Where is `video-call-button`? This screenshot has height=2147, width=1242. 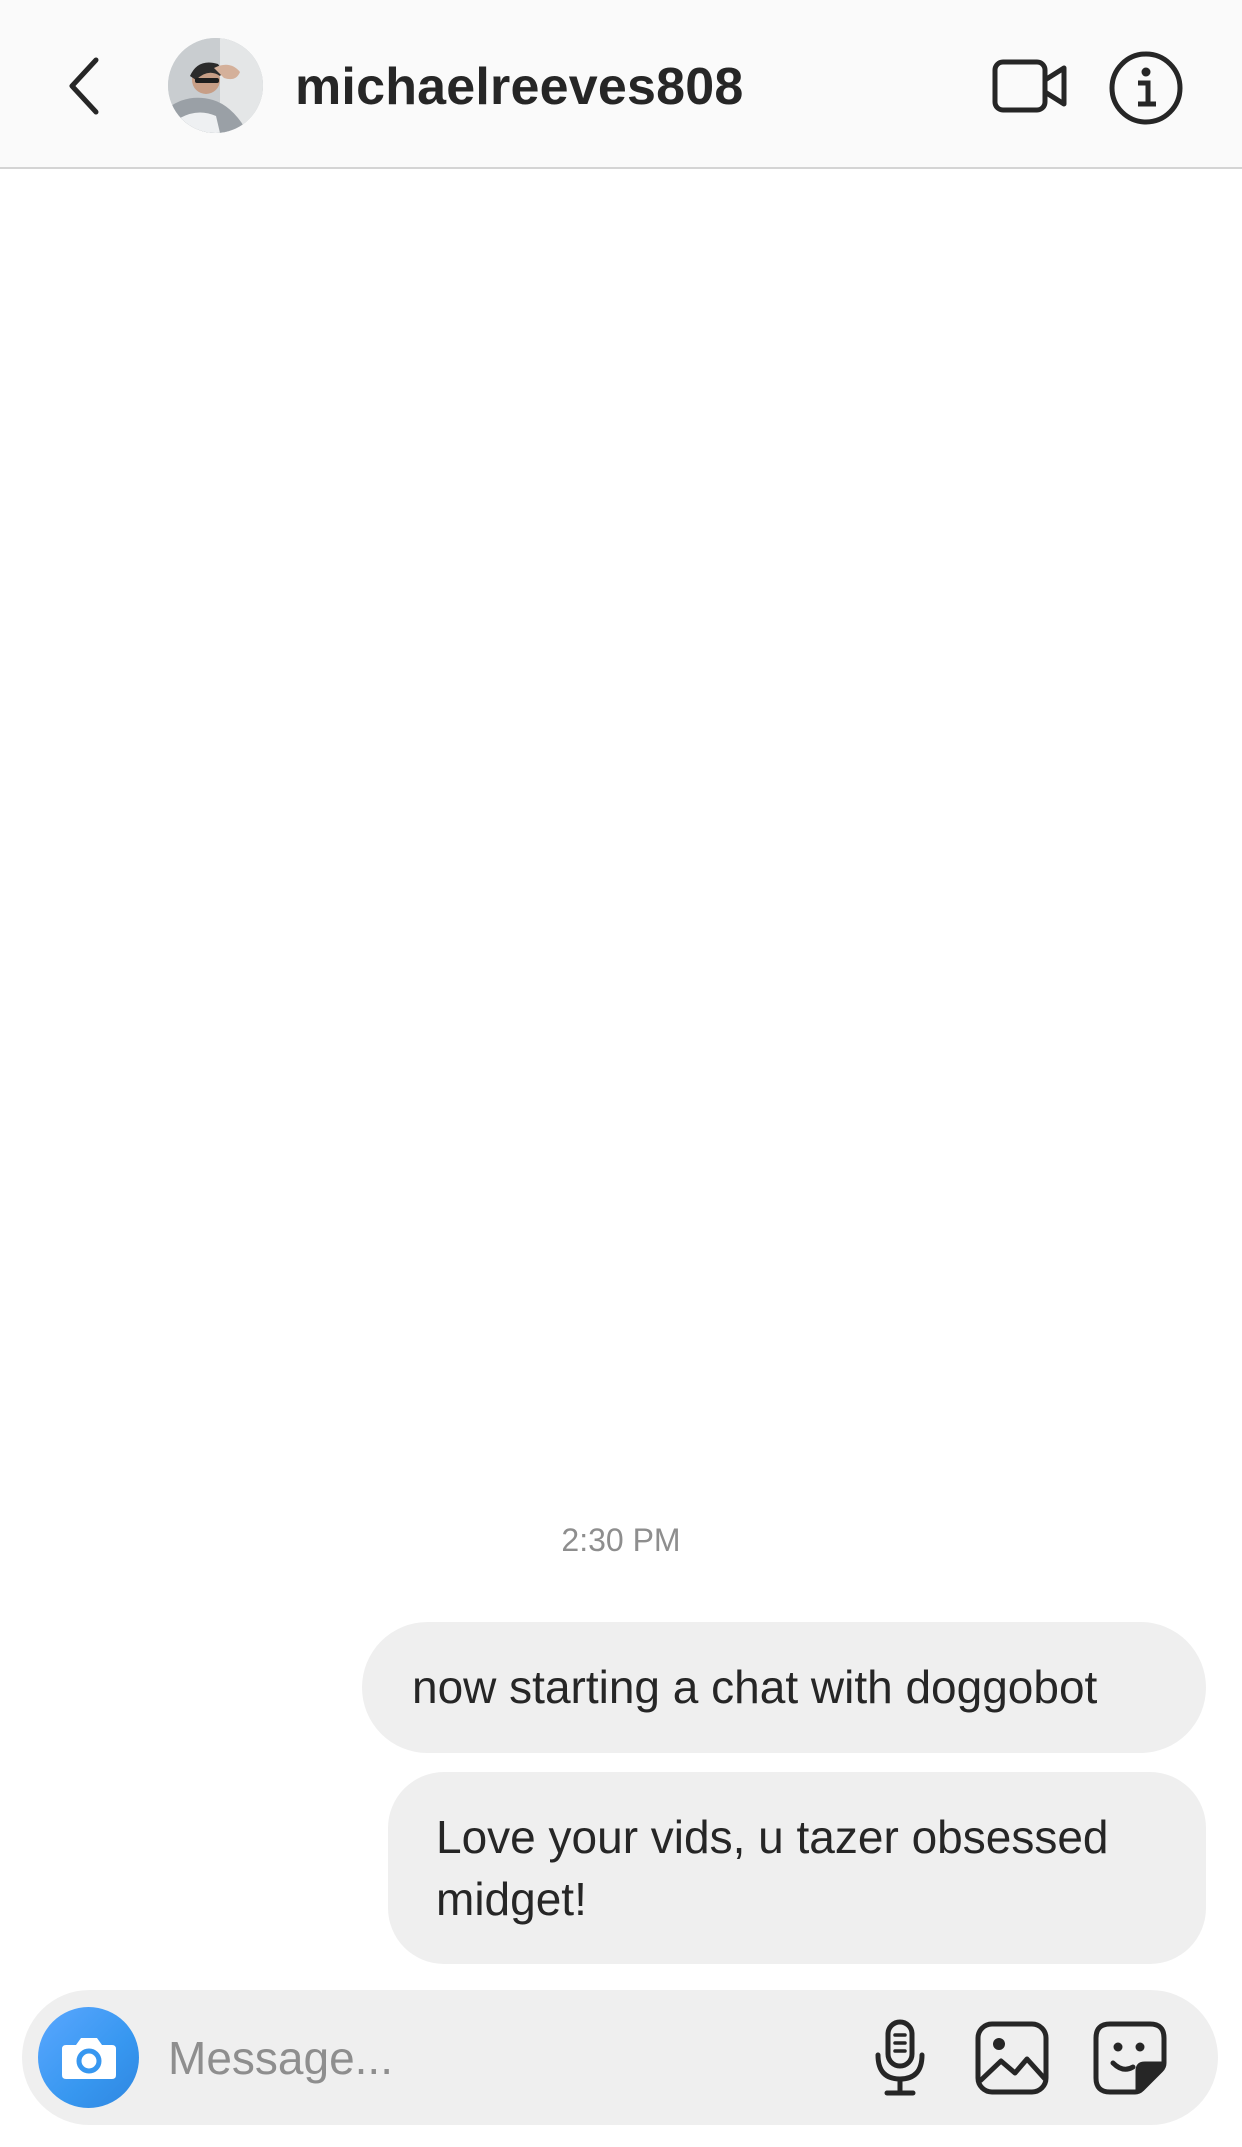 video-call-button is located at coordinates (1030, 86).